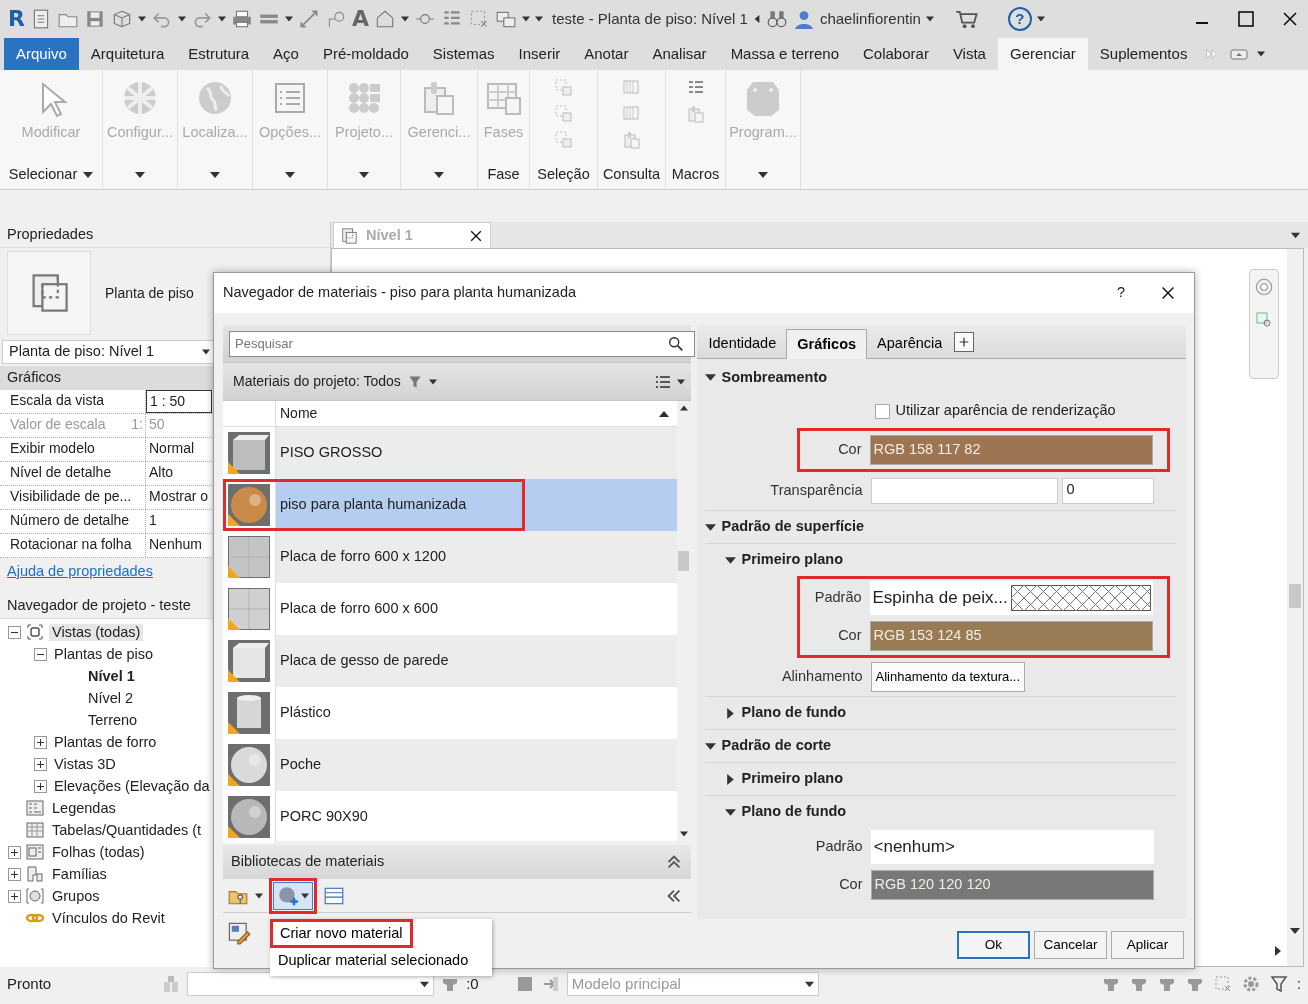 This screenshot has height=1004, width=1308. What do you see at coordinates (964, 342) in the screenshot?
I see `add-tab-button` at bounding box center [964, 342].